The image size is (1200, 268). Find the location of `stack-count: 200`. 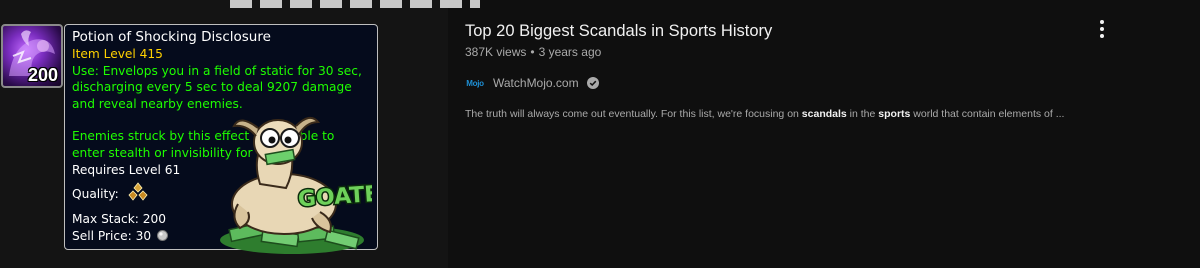

stack-count: 200 is located at coordinates (42, 75).